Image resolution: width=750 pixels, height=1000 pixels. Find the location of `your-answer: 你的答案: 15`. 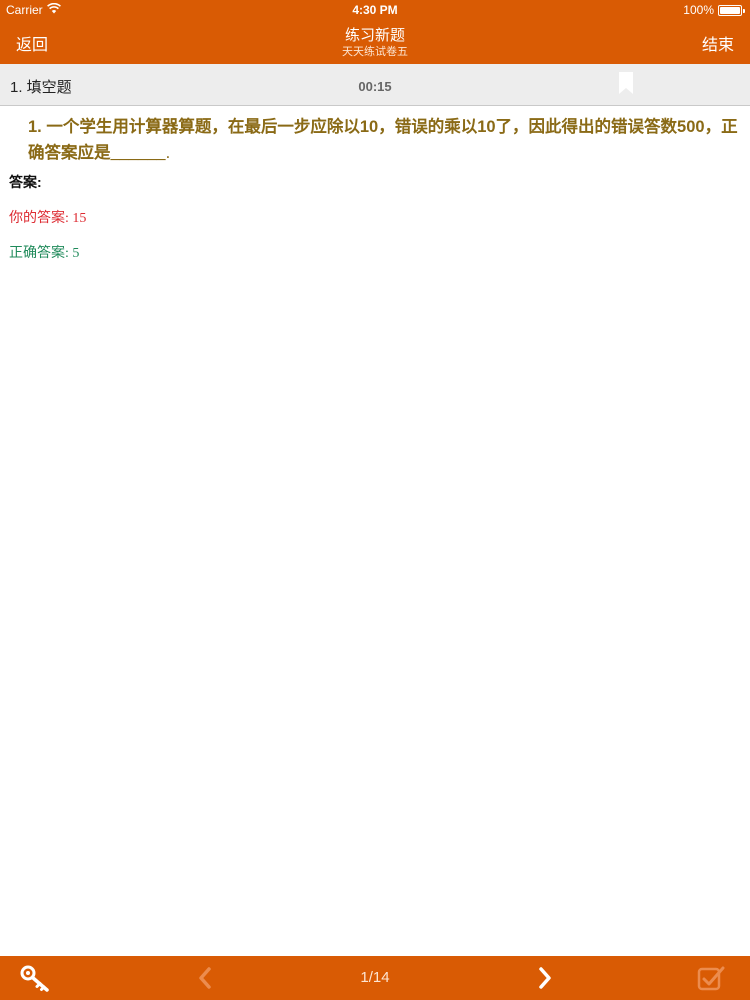

your-answer: 你的答案: 15 is located at coordinates (48, 218).